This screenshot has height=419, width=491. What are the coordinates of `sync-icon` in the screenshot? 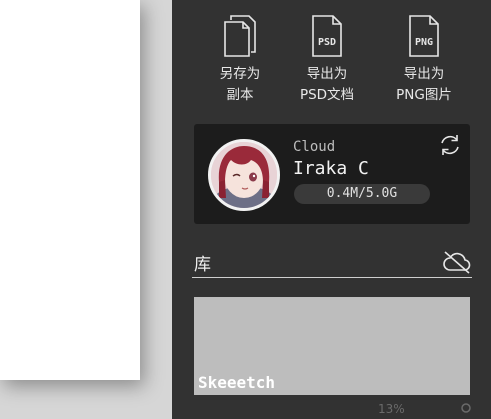 It's located at (450, 145).